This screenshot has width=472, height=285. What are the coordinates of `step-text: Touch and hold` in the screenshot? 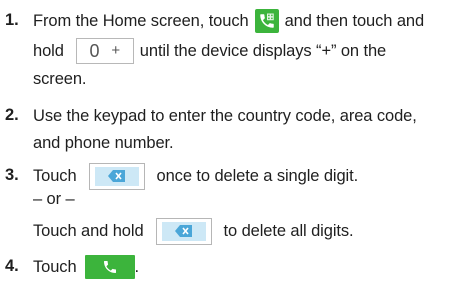 It's located at (88, 231).